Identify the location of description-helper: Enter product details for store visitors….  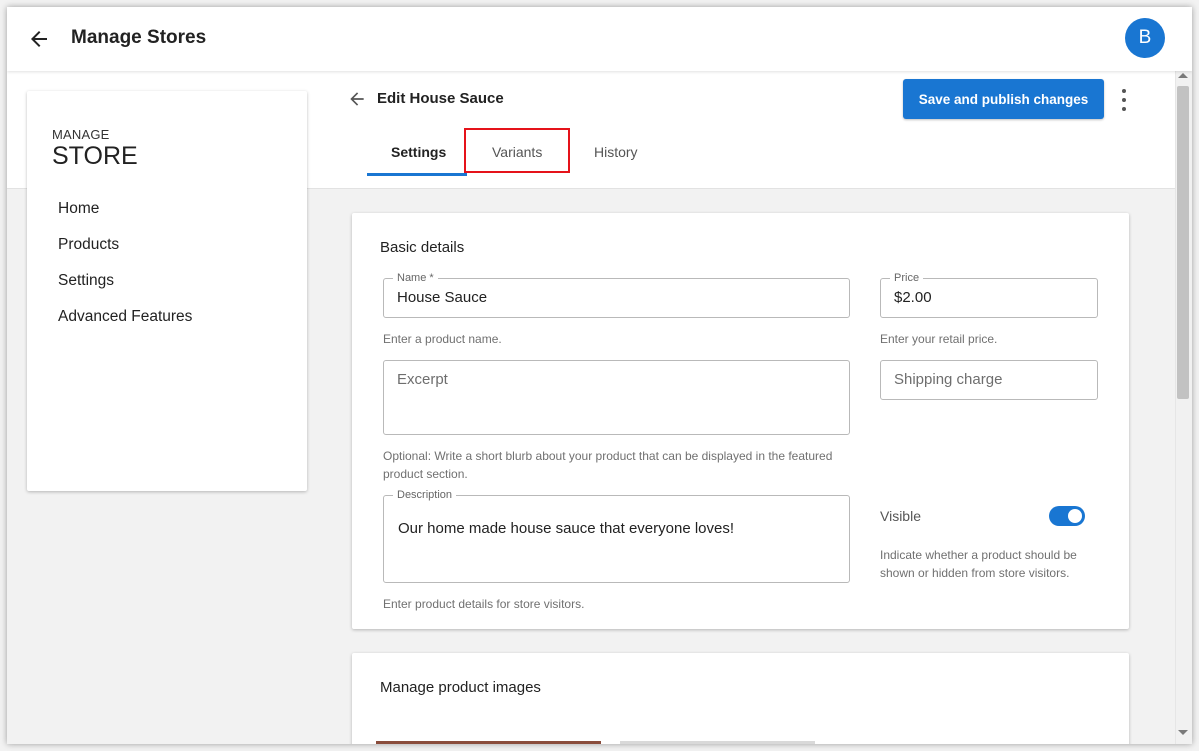
(484, 604).